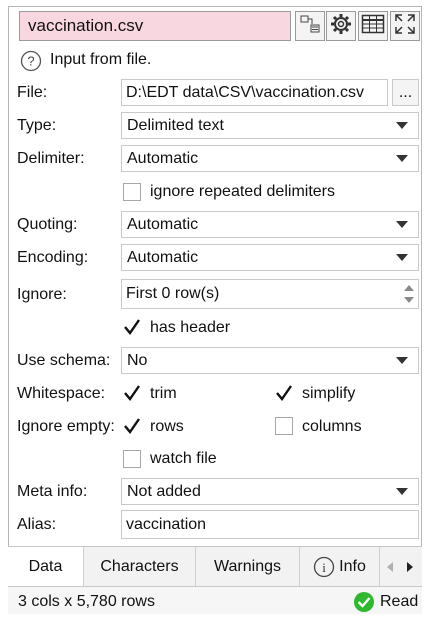 This screenshot has width=428, height=618. I want to click on file-path-field: D:\EDT data\CSV\vaccination.csv, so click(254, 92).